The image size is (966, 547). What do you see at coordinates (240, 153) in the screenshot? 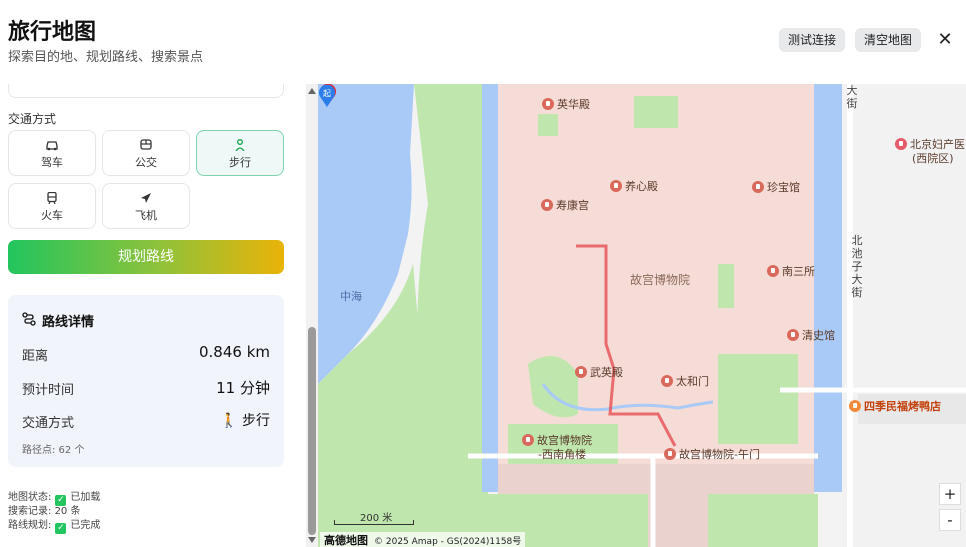
I see `mode-walking-button: 步行` at bounding box center [240, 153].